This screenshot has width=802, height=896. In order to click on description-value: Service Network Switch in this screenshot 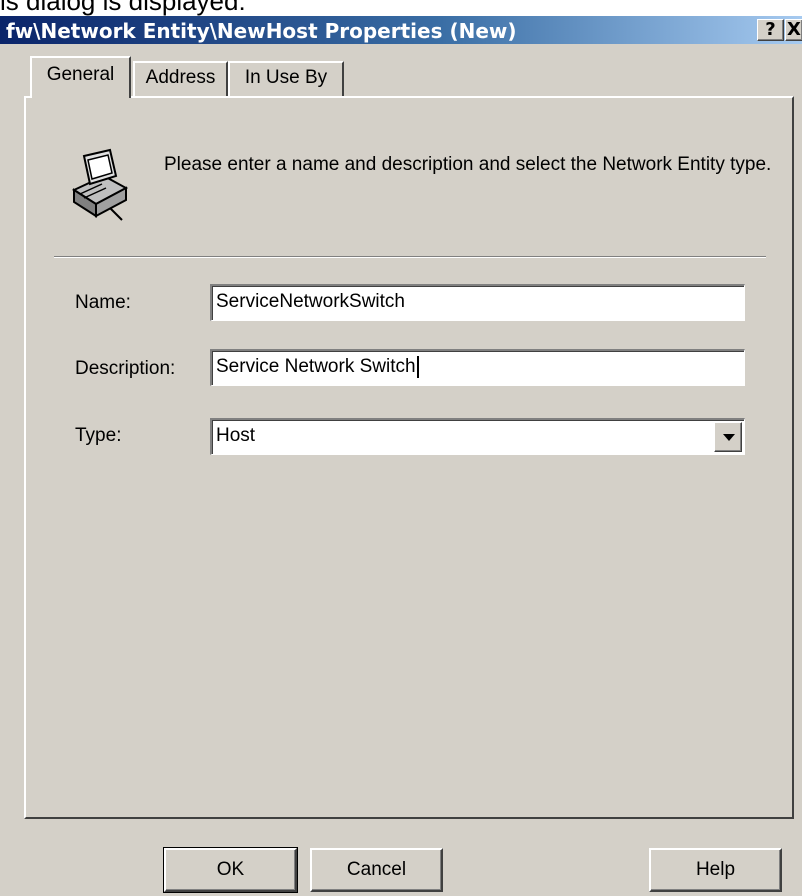, I will do `click(316, 366)`.